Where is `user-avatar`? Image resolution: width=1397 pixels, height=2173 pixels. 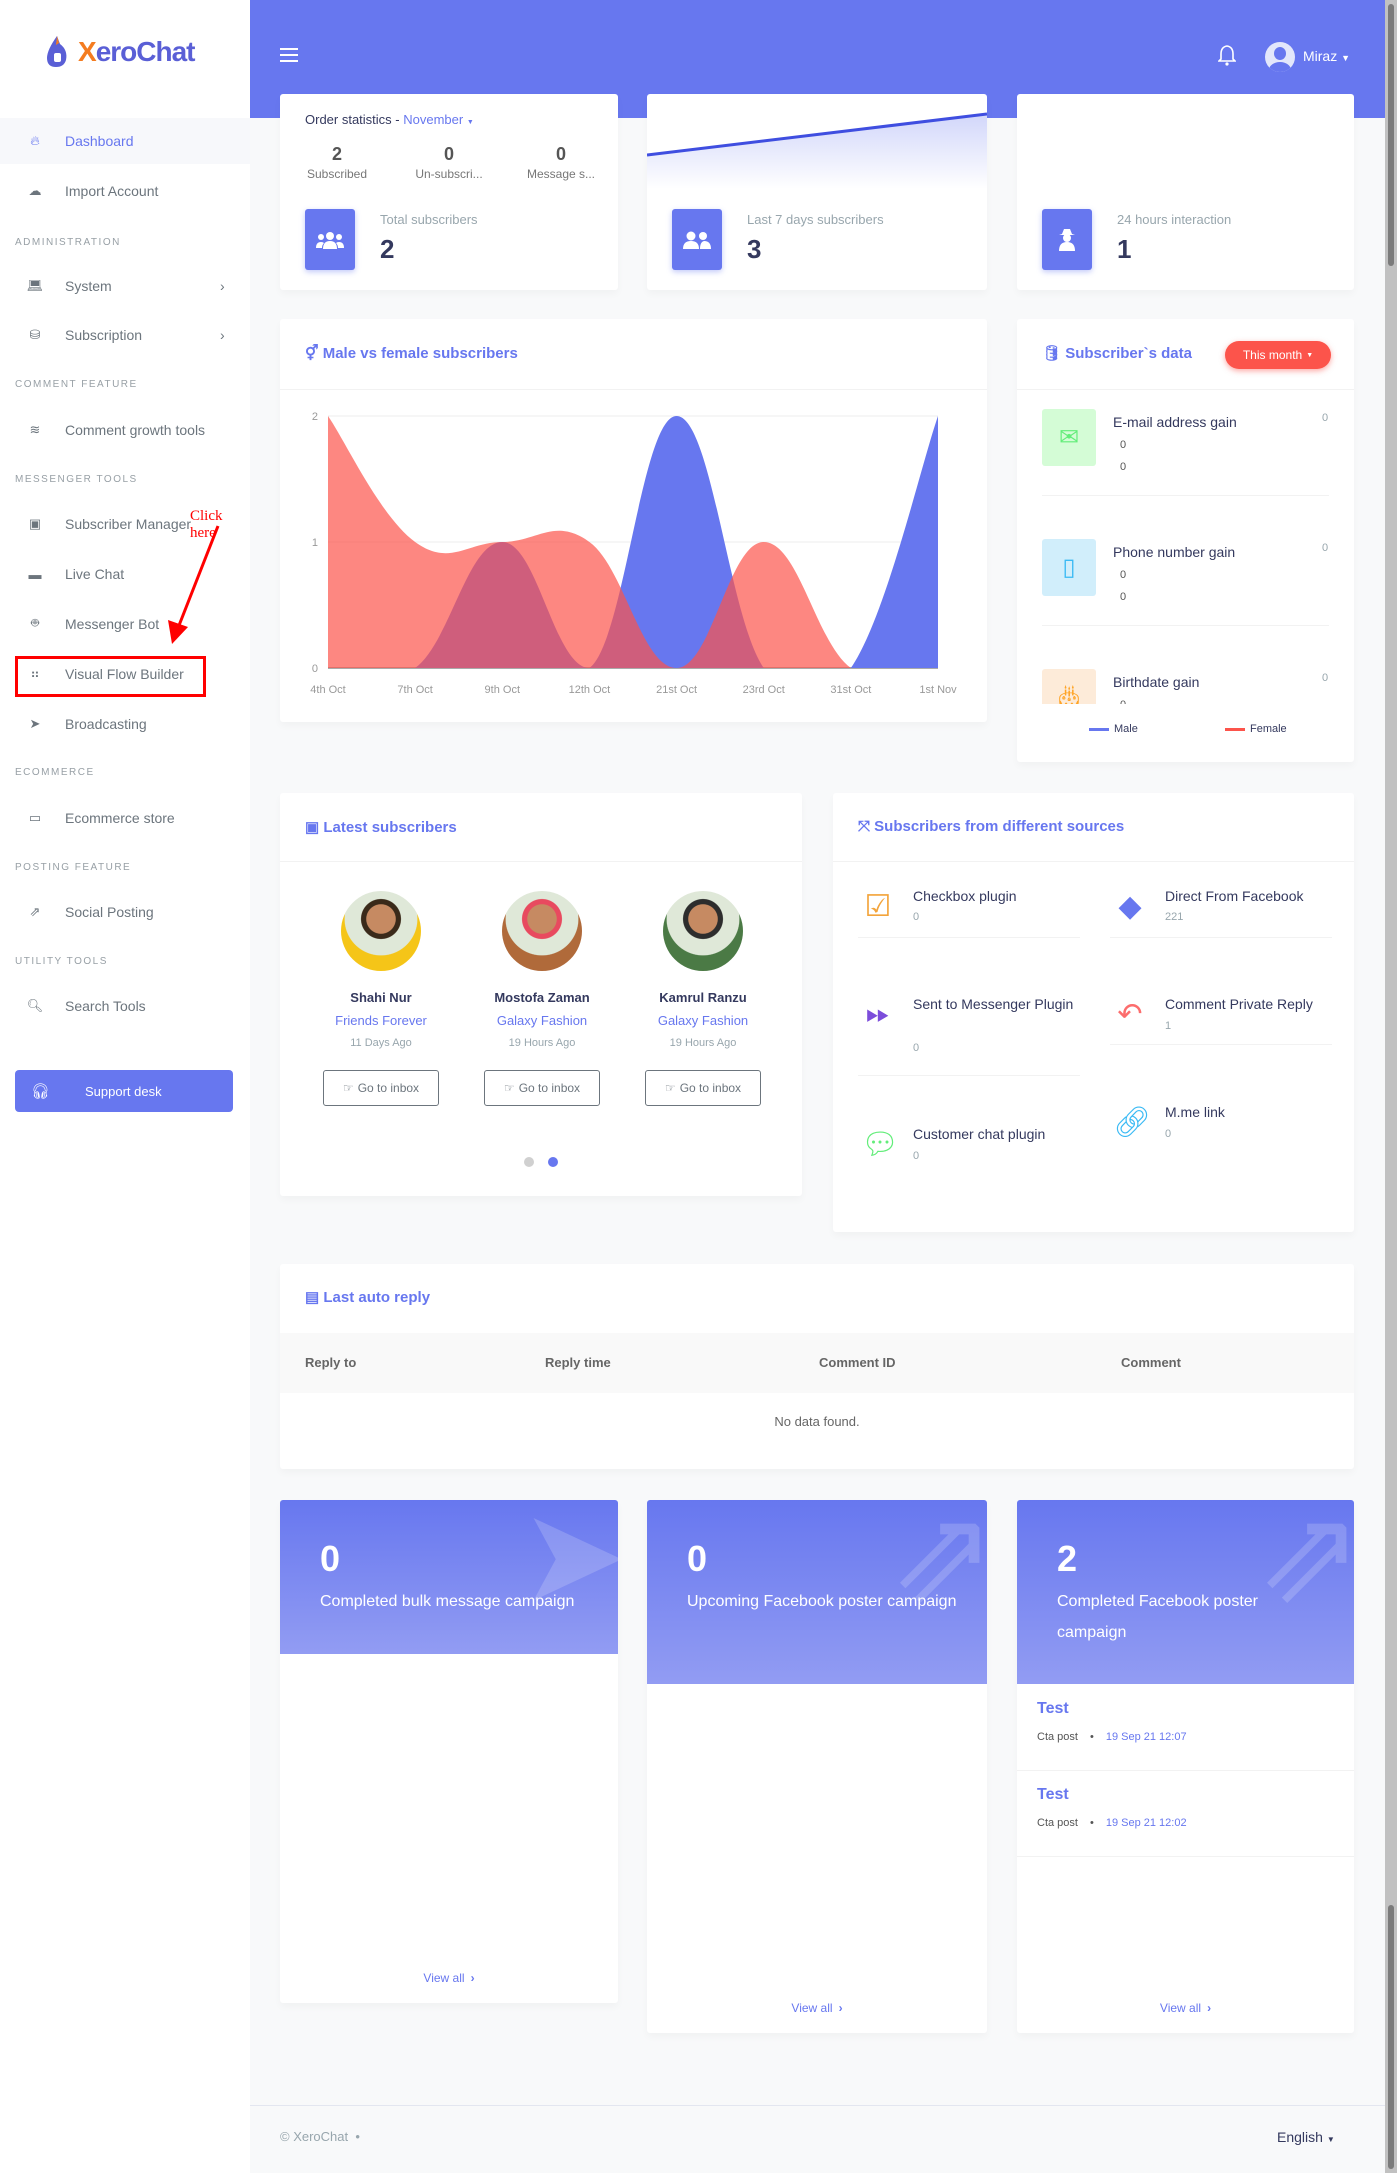 user-avatar is located at coordinates (1280, 57).